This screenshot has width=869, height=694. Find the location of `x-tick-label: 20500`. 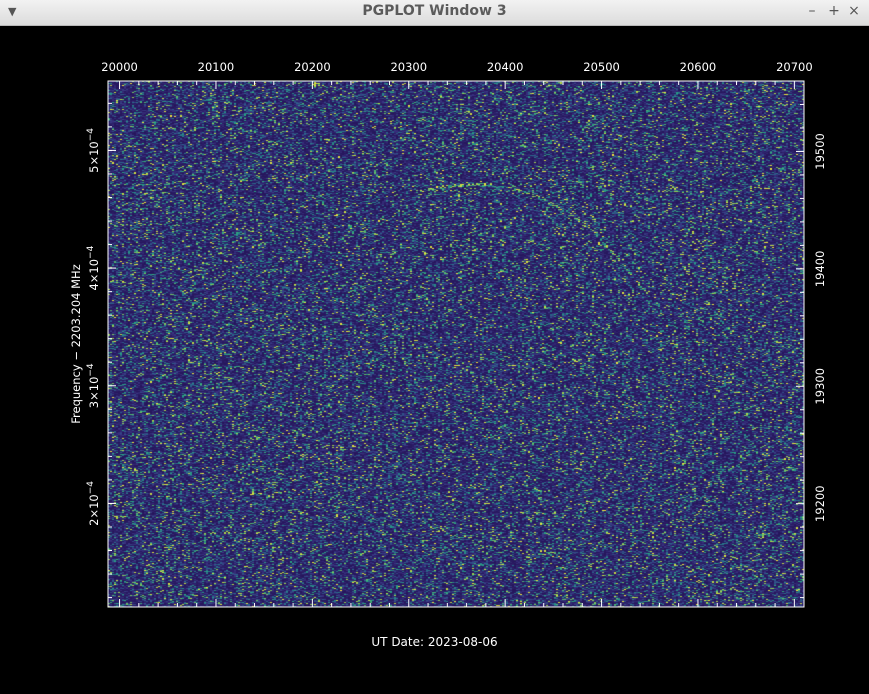

x-tick-label: 20500 is located at coordinates (601, 67).